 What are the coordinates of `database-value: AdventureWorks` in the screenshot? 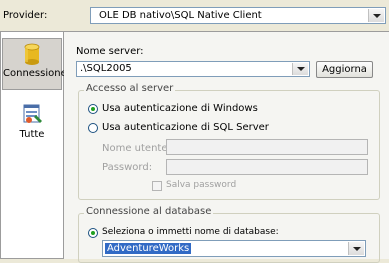 It's located at (148, 248).